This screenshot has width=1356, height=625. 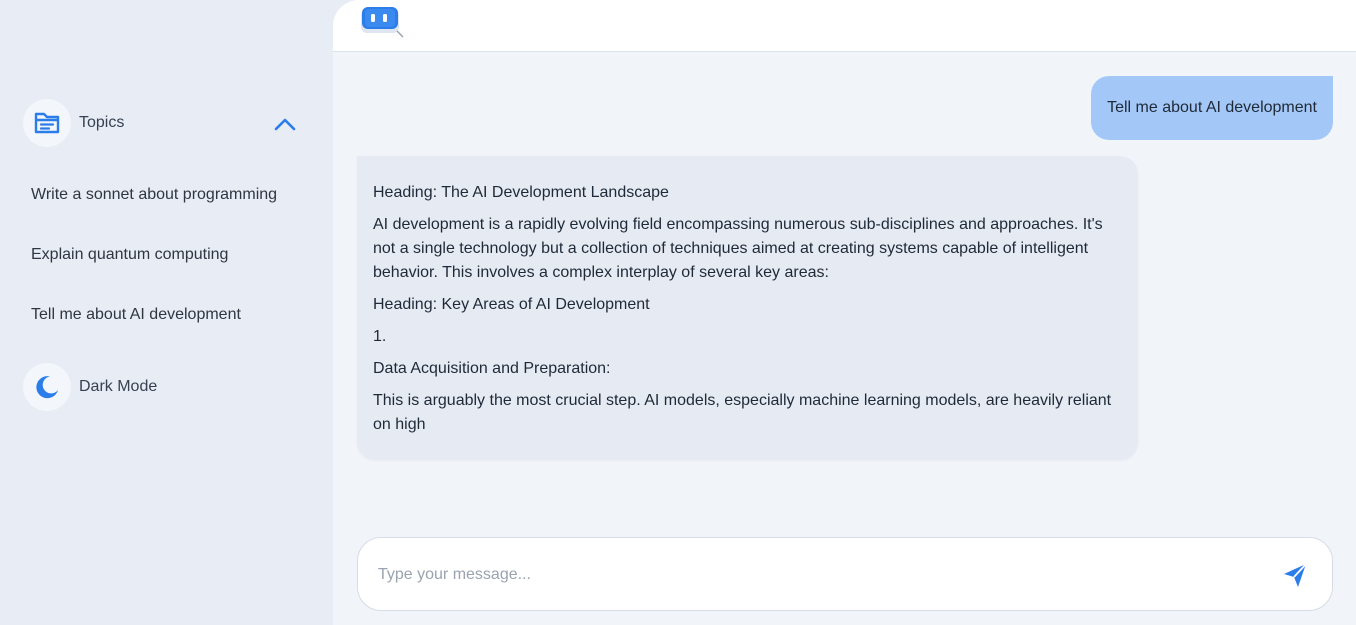 I want to click on moon-icon, so click(x=47, y=387).